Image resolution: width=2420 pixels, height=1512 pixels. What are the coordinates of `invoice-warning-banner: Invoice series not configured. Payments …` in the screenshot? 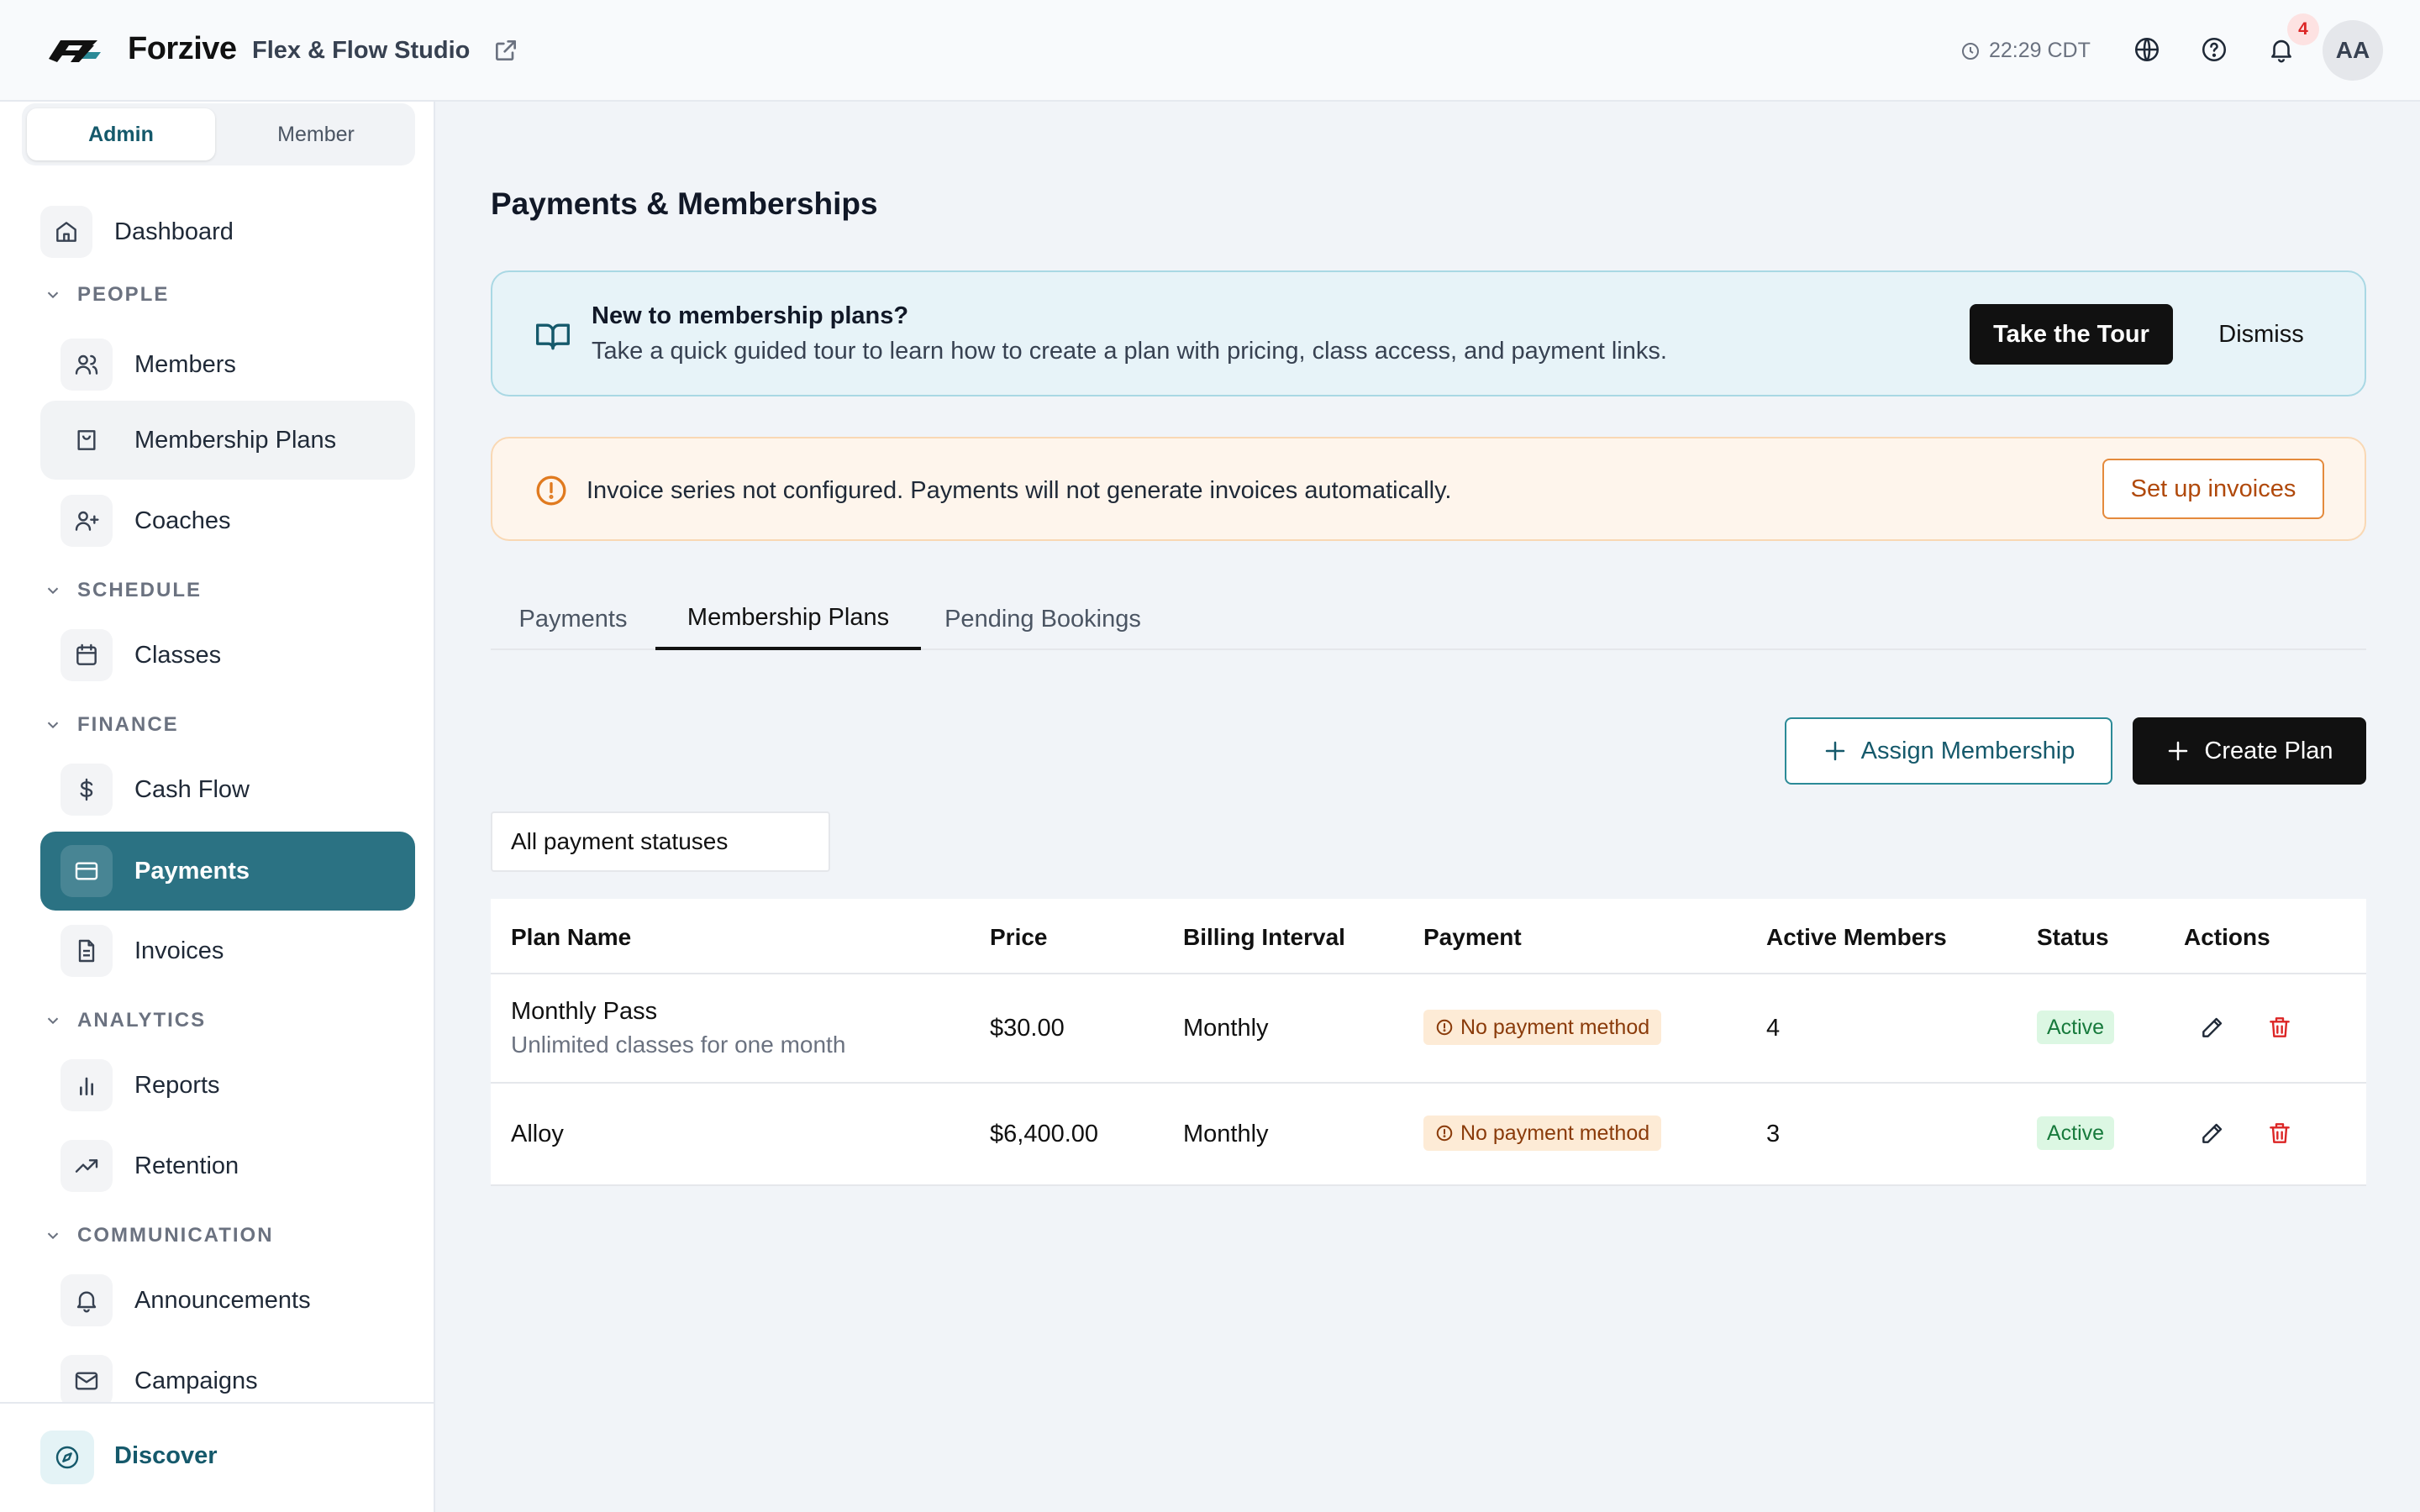 It's located at (1428, 489).